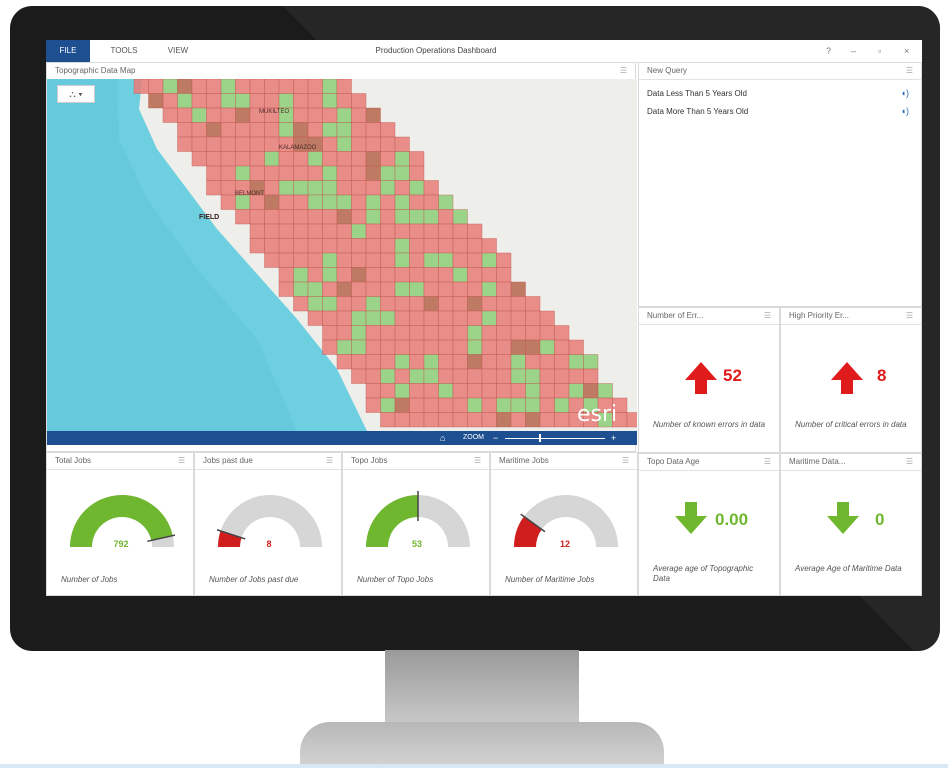 This screenshot has width=948, height=768. I want to click on restore-button: ▫, so click(879, 51).